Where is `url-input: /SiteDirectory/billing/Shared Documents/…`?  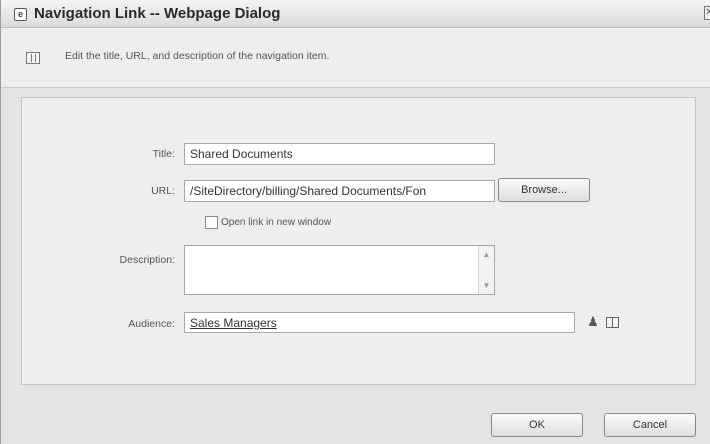 url-input: /SiteDirectory/billing/Shared Documents/… is located at coordinates (339, 191).